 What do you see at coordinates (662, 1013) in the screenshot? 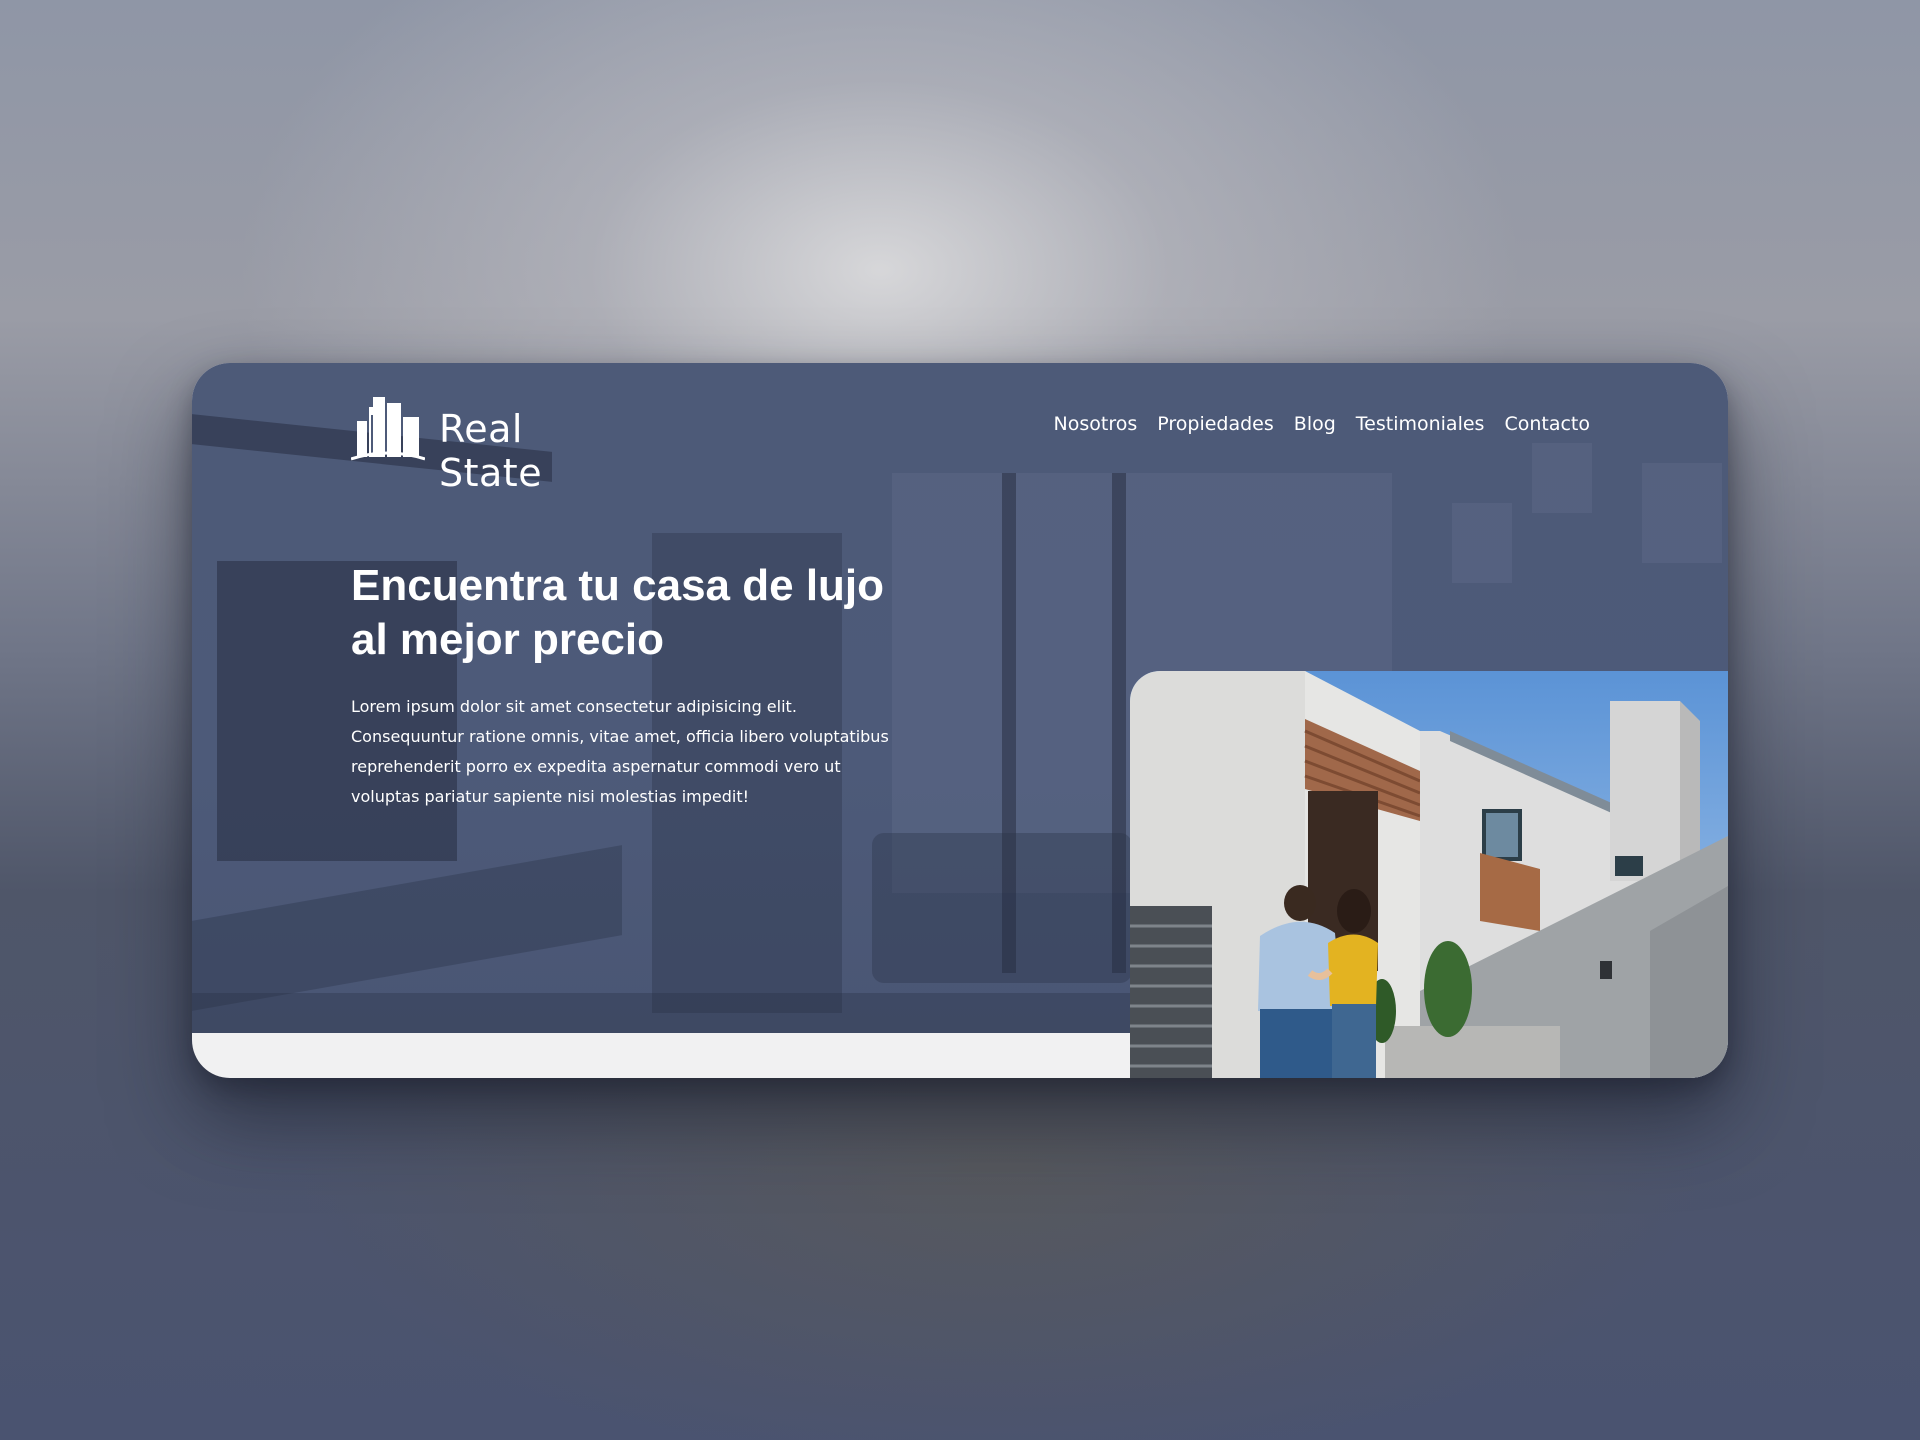
I see `background-floor` at bounding box center [662, 1013].